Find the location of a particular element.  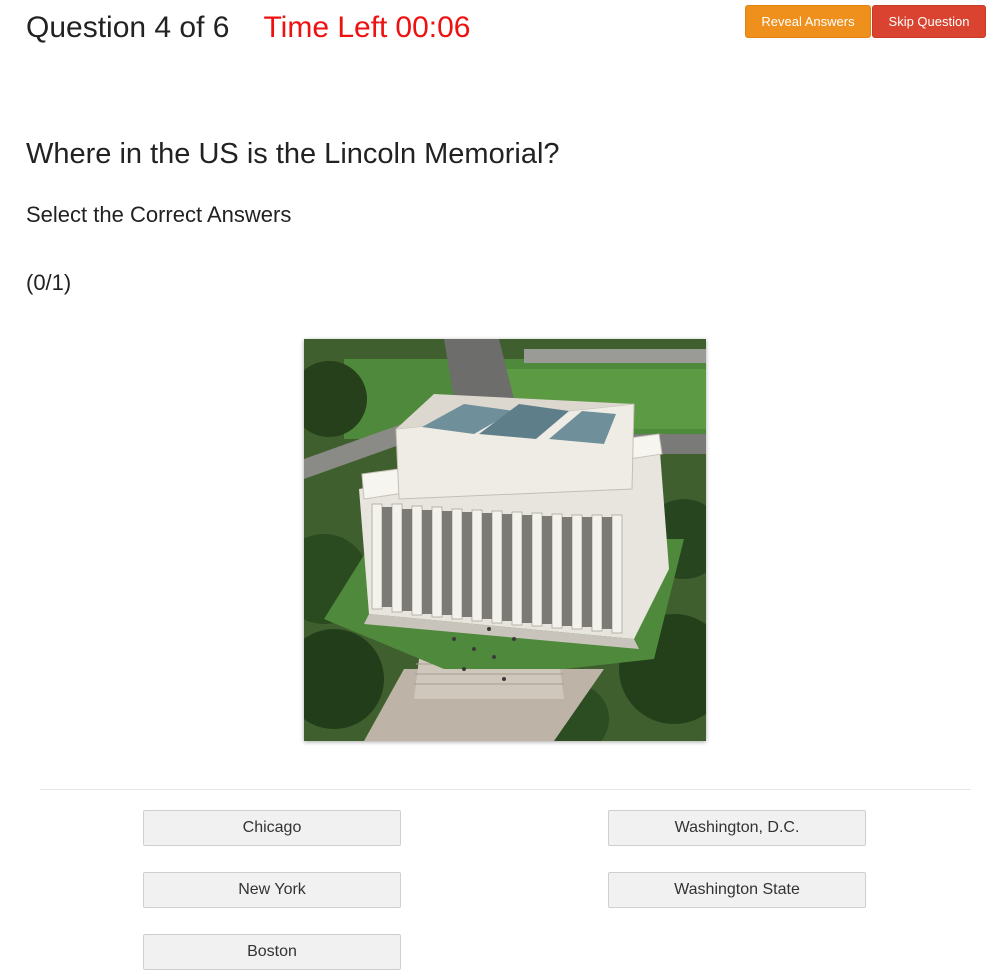

reveal-answers-button: Reveal Answers is located at coordinates (808, 21).